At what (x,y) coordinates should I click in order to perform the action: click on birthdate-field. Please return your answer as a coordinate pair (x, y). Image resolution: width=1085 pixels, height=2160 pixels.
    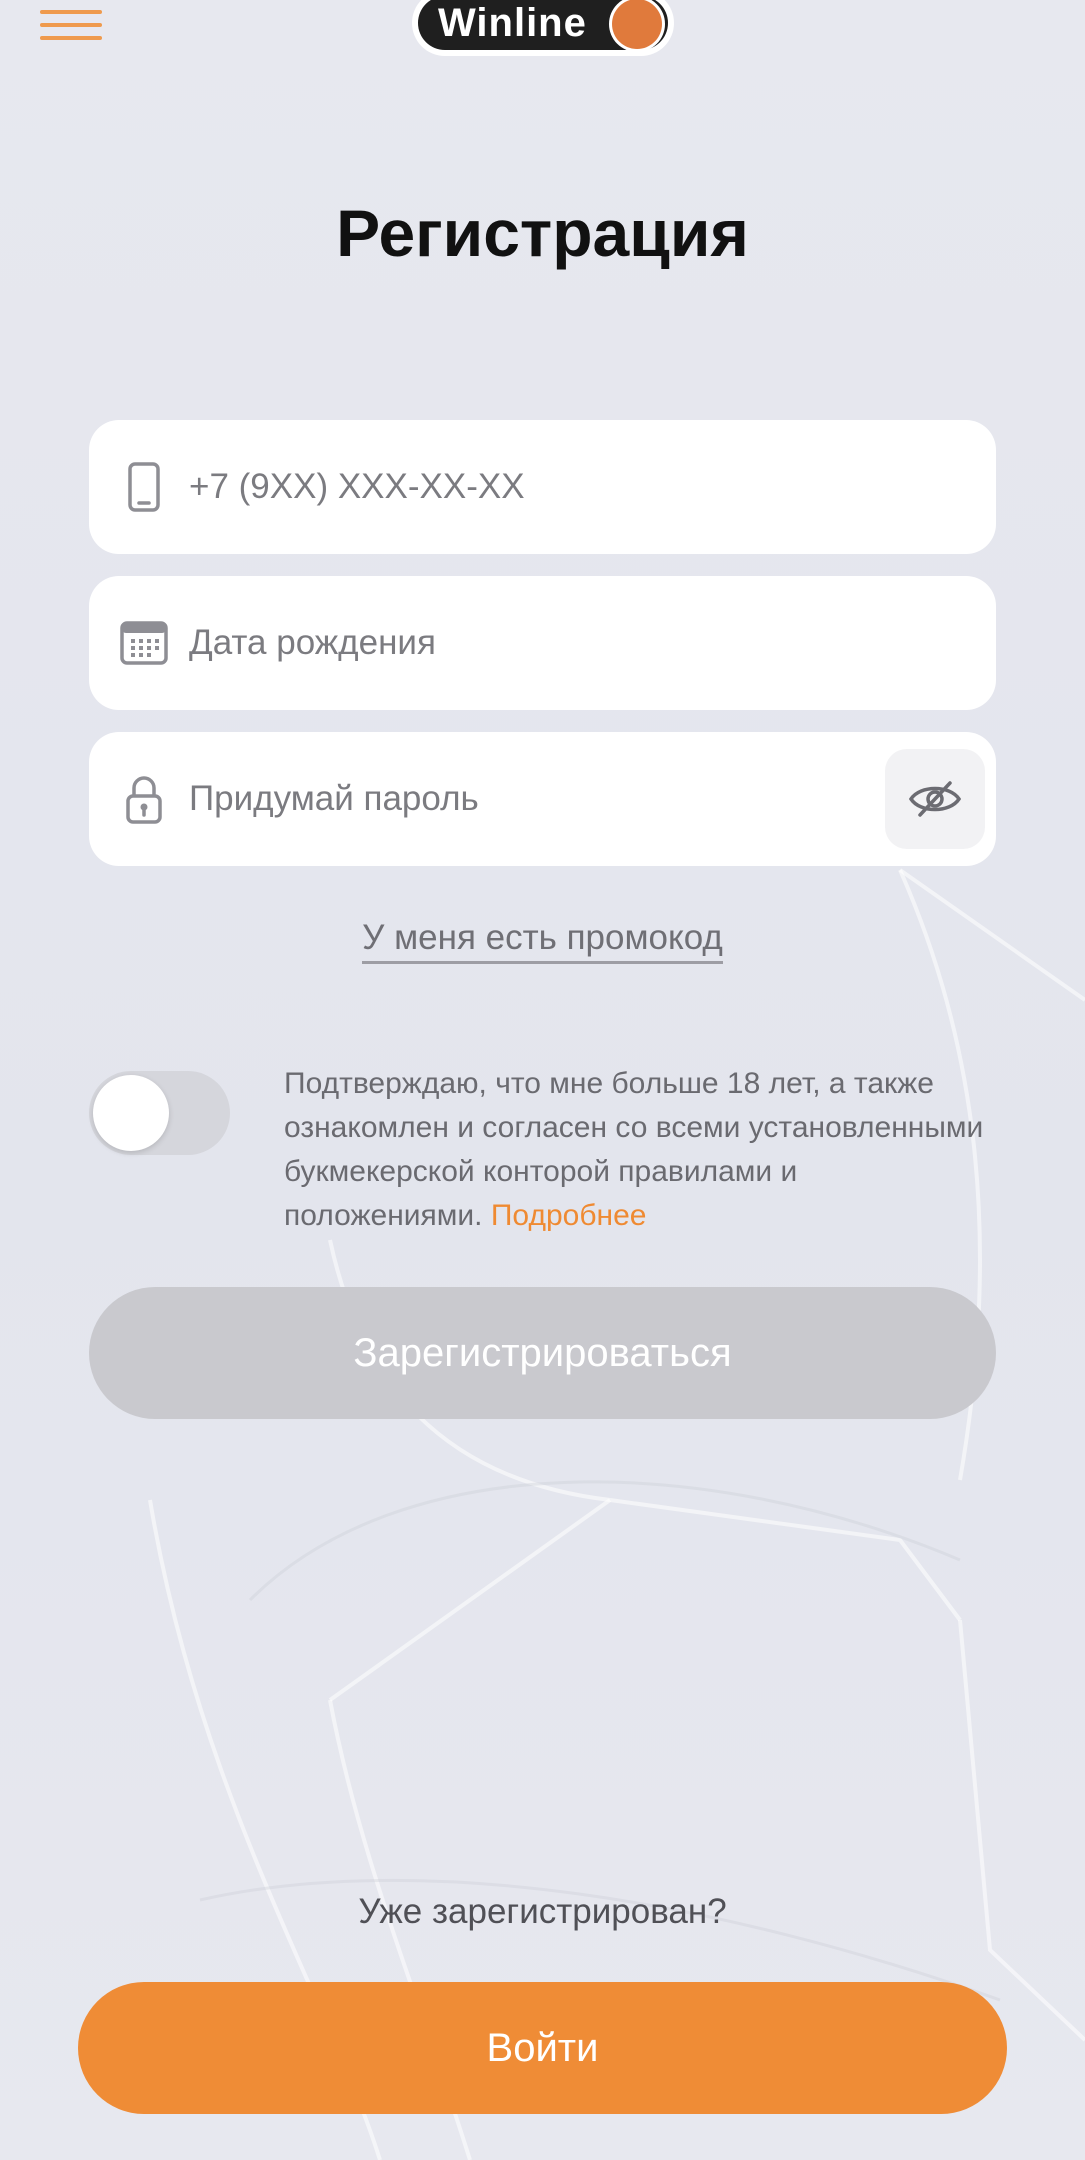
    Looking at the image, I should click on (542, 643).